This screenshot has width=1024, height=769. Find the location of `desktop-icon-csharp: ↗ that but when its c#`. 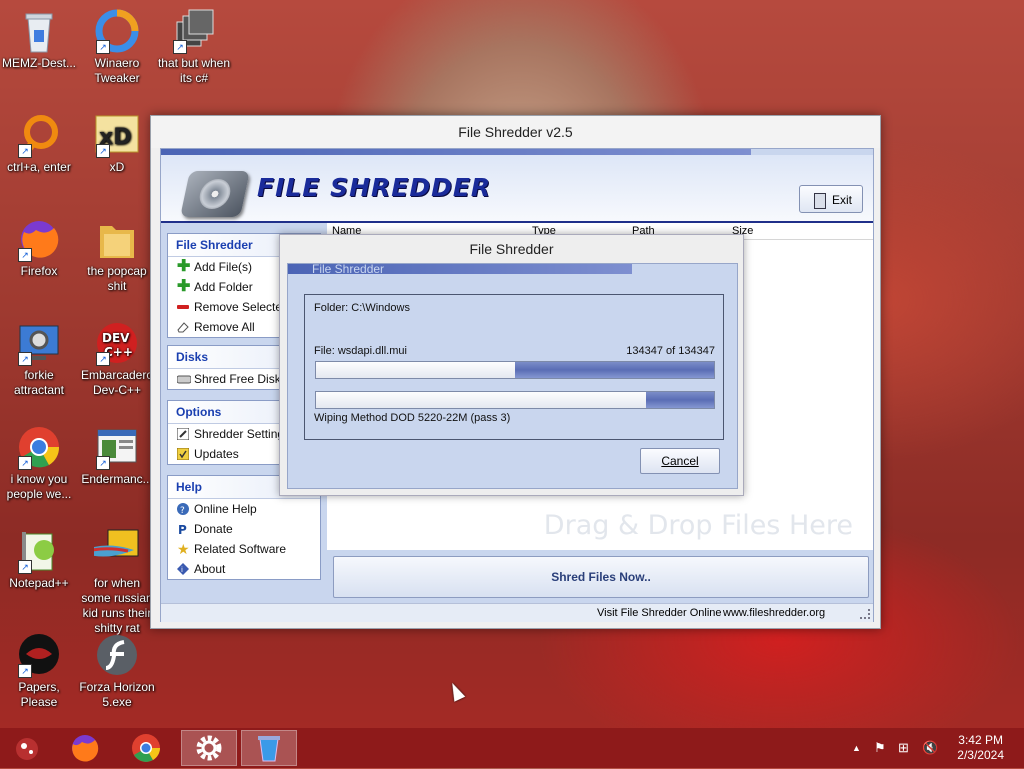

desktop-icon-csharp: ↗ that but when its c# is located at coordinates (194, 47).